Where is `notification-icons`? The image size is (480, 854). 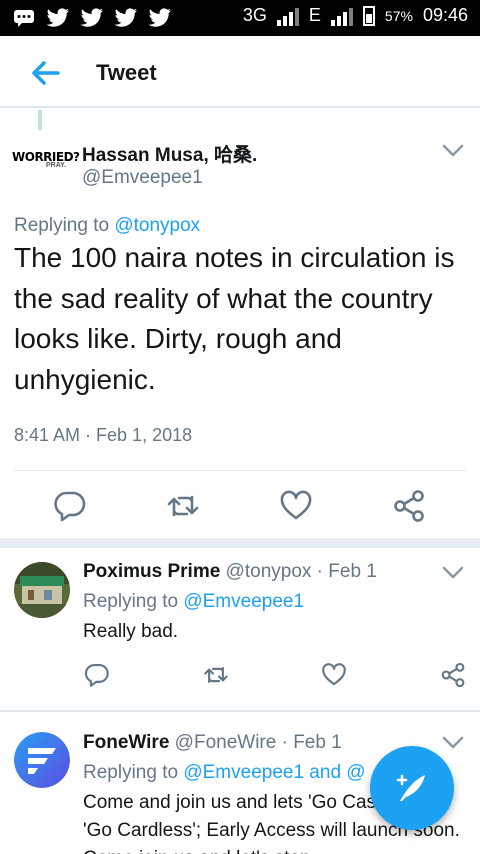 notification-icons is located at coordinates (92, 18).